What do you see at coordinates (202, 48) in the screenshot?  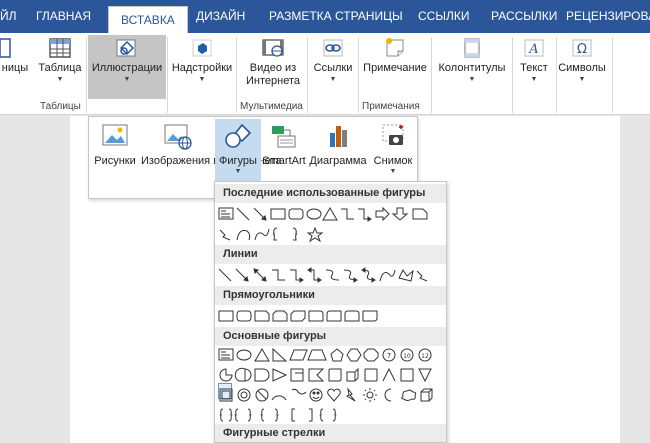 I see `store-icon` at bounding box center [202, 48].